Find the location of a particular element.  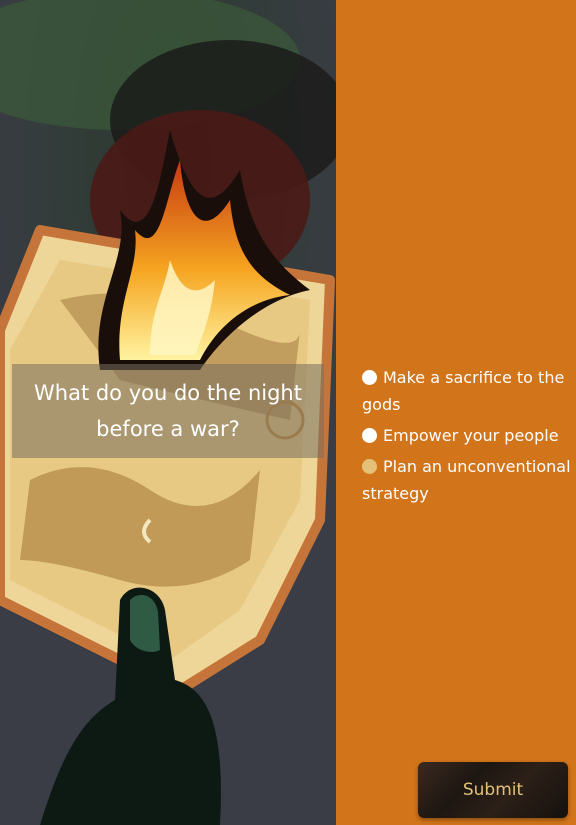

option-label: Plan an unconventional strategy is located at coordinates (466, 480).